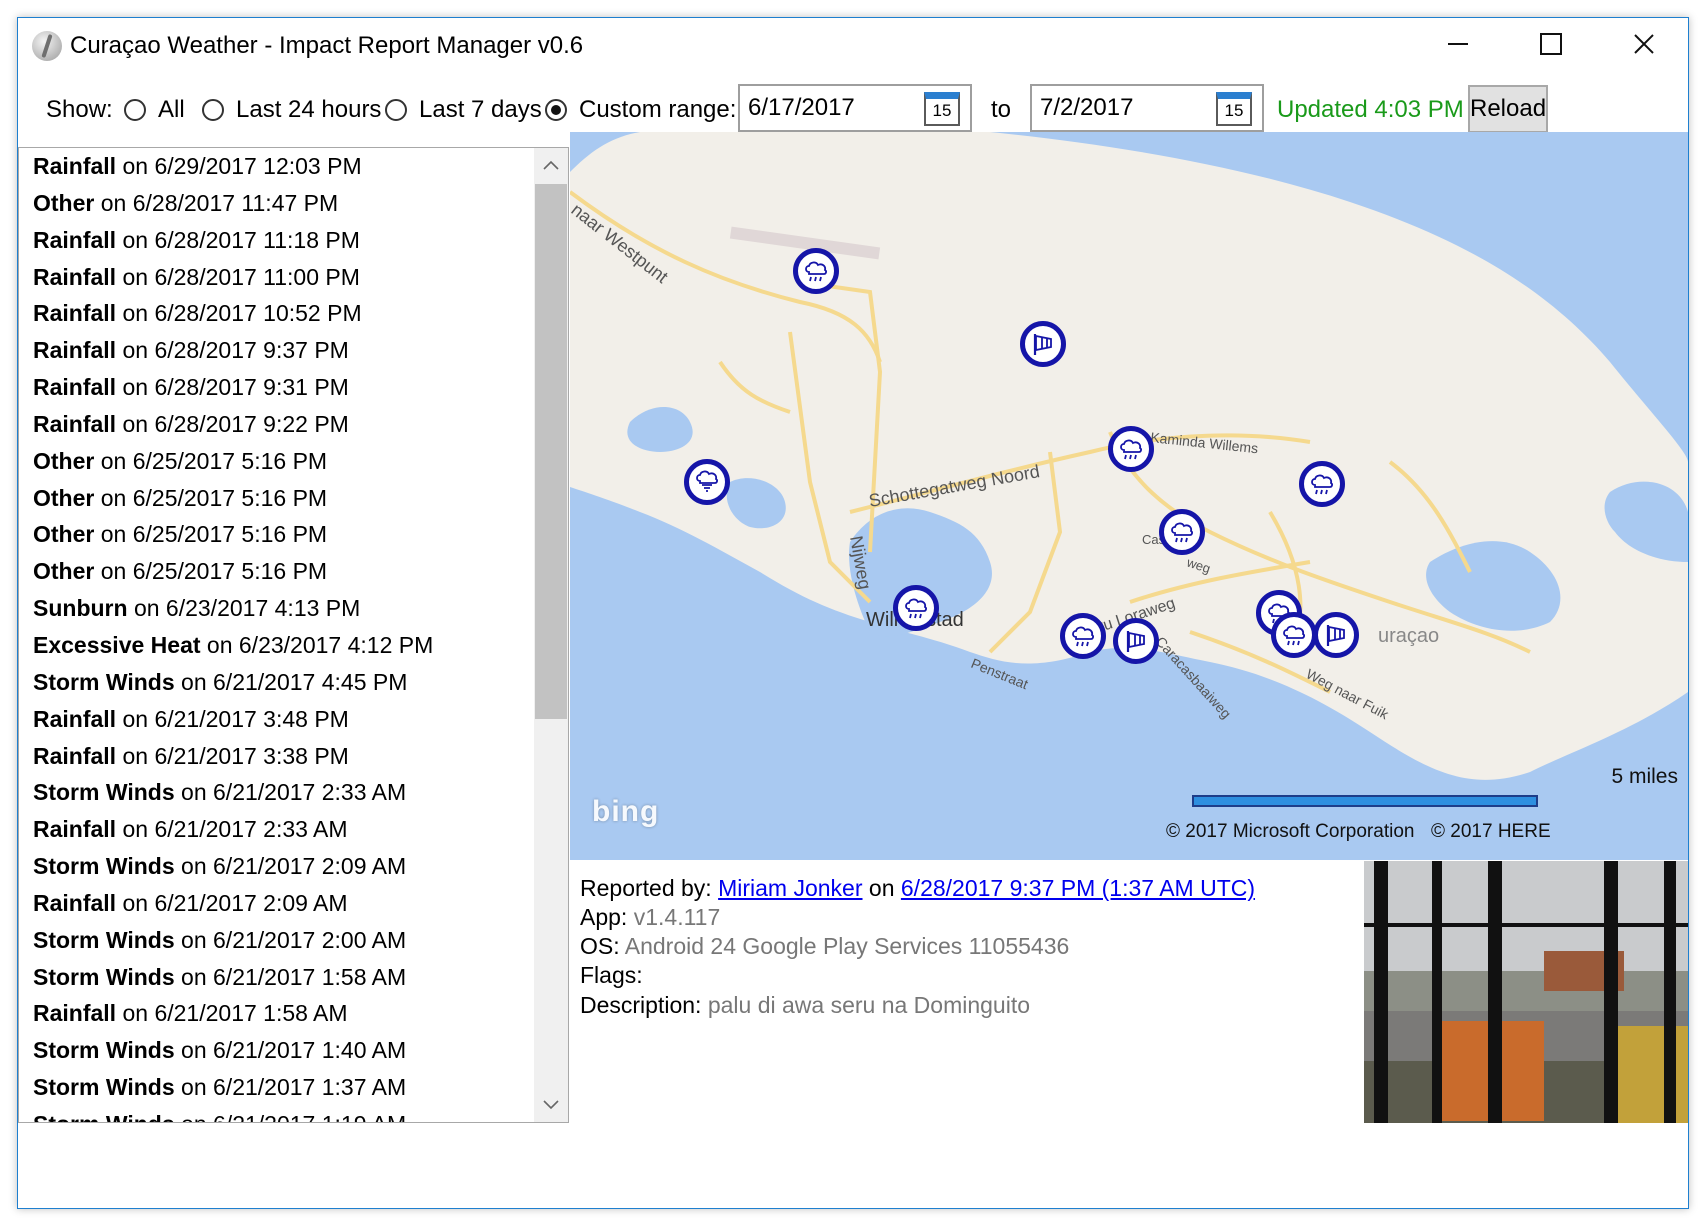 Image resolution: width=1706 pixels, height=1227 pixels. I want to click on report-list-item: Rainfall on 6/21/2017 2:33 AM, so click(277, 829).